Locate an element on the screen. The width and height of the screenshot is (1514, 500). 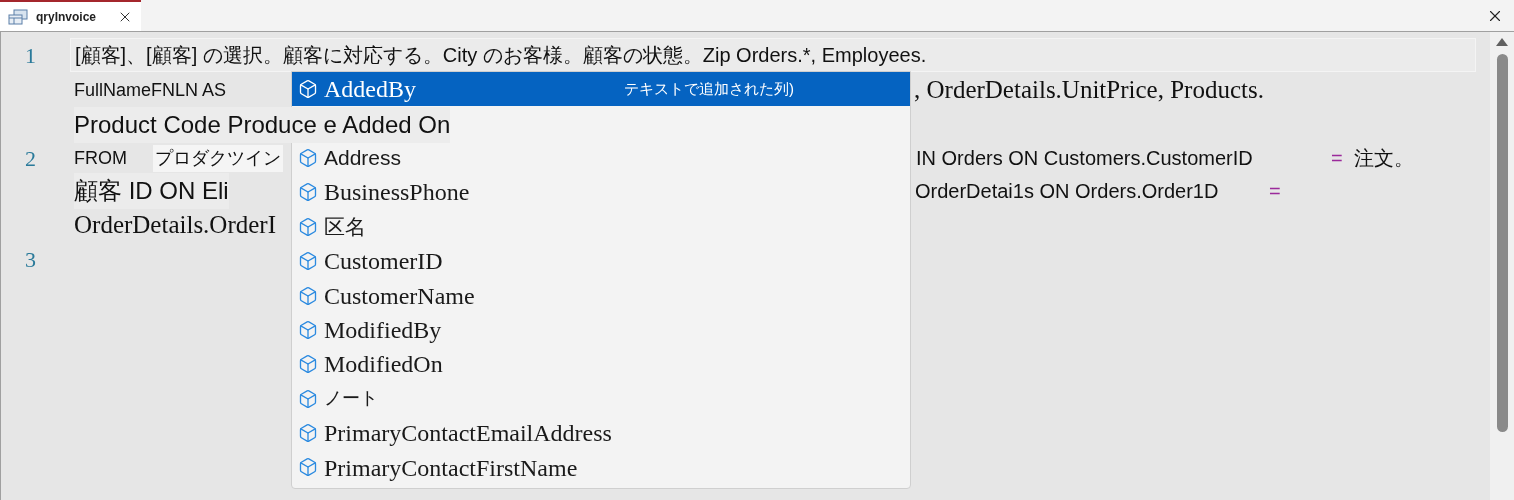
code-text: OrderDetai1s ON Orders.Order1D is located at coordinates (1067, 191).